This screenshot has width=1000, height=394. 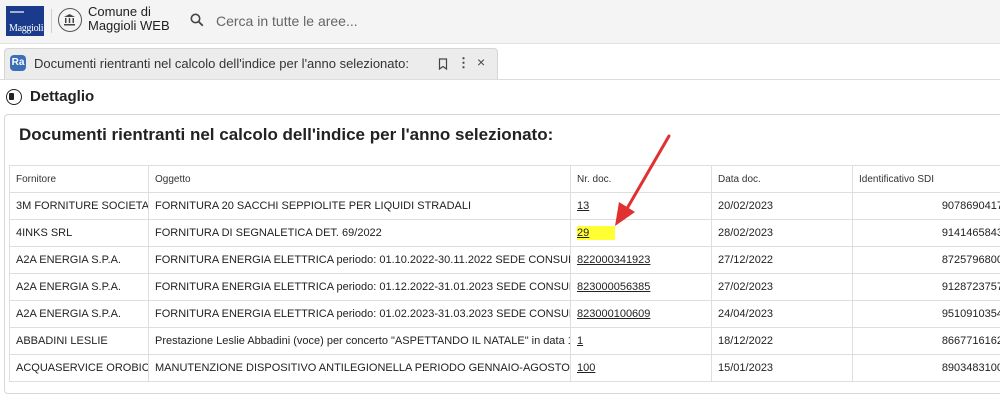 I want to click on bookmark-icon, so click(x=443, y=66).